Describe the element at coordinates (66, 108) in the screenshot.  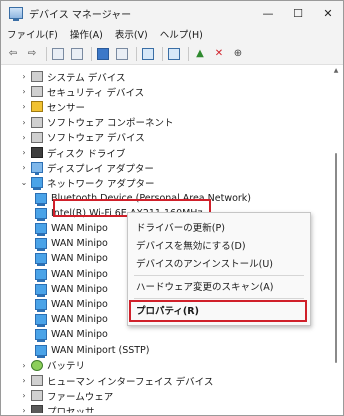
I see `tree-item-label: センサー` at that location.